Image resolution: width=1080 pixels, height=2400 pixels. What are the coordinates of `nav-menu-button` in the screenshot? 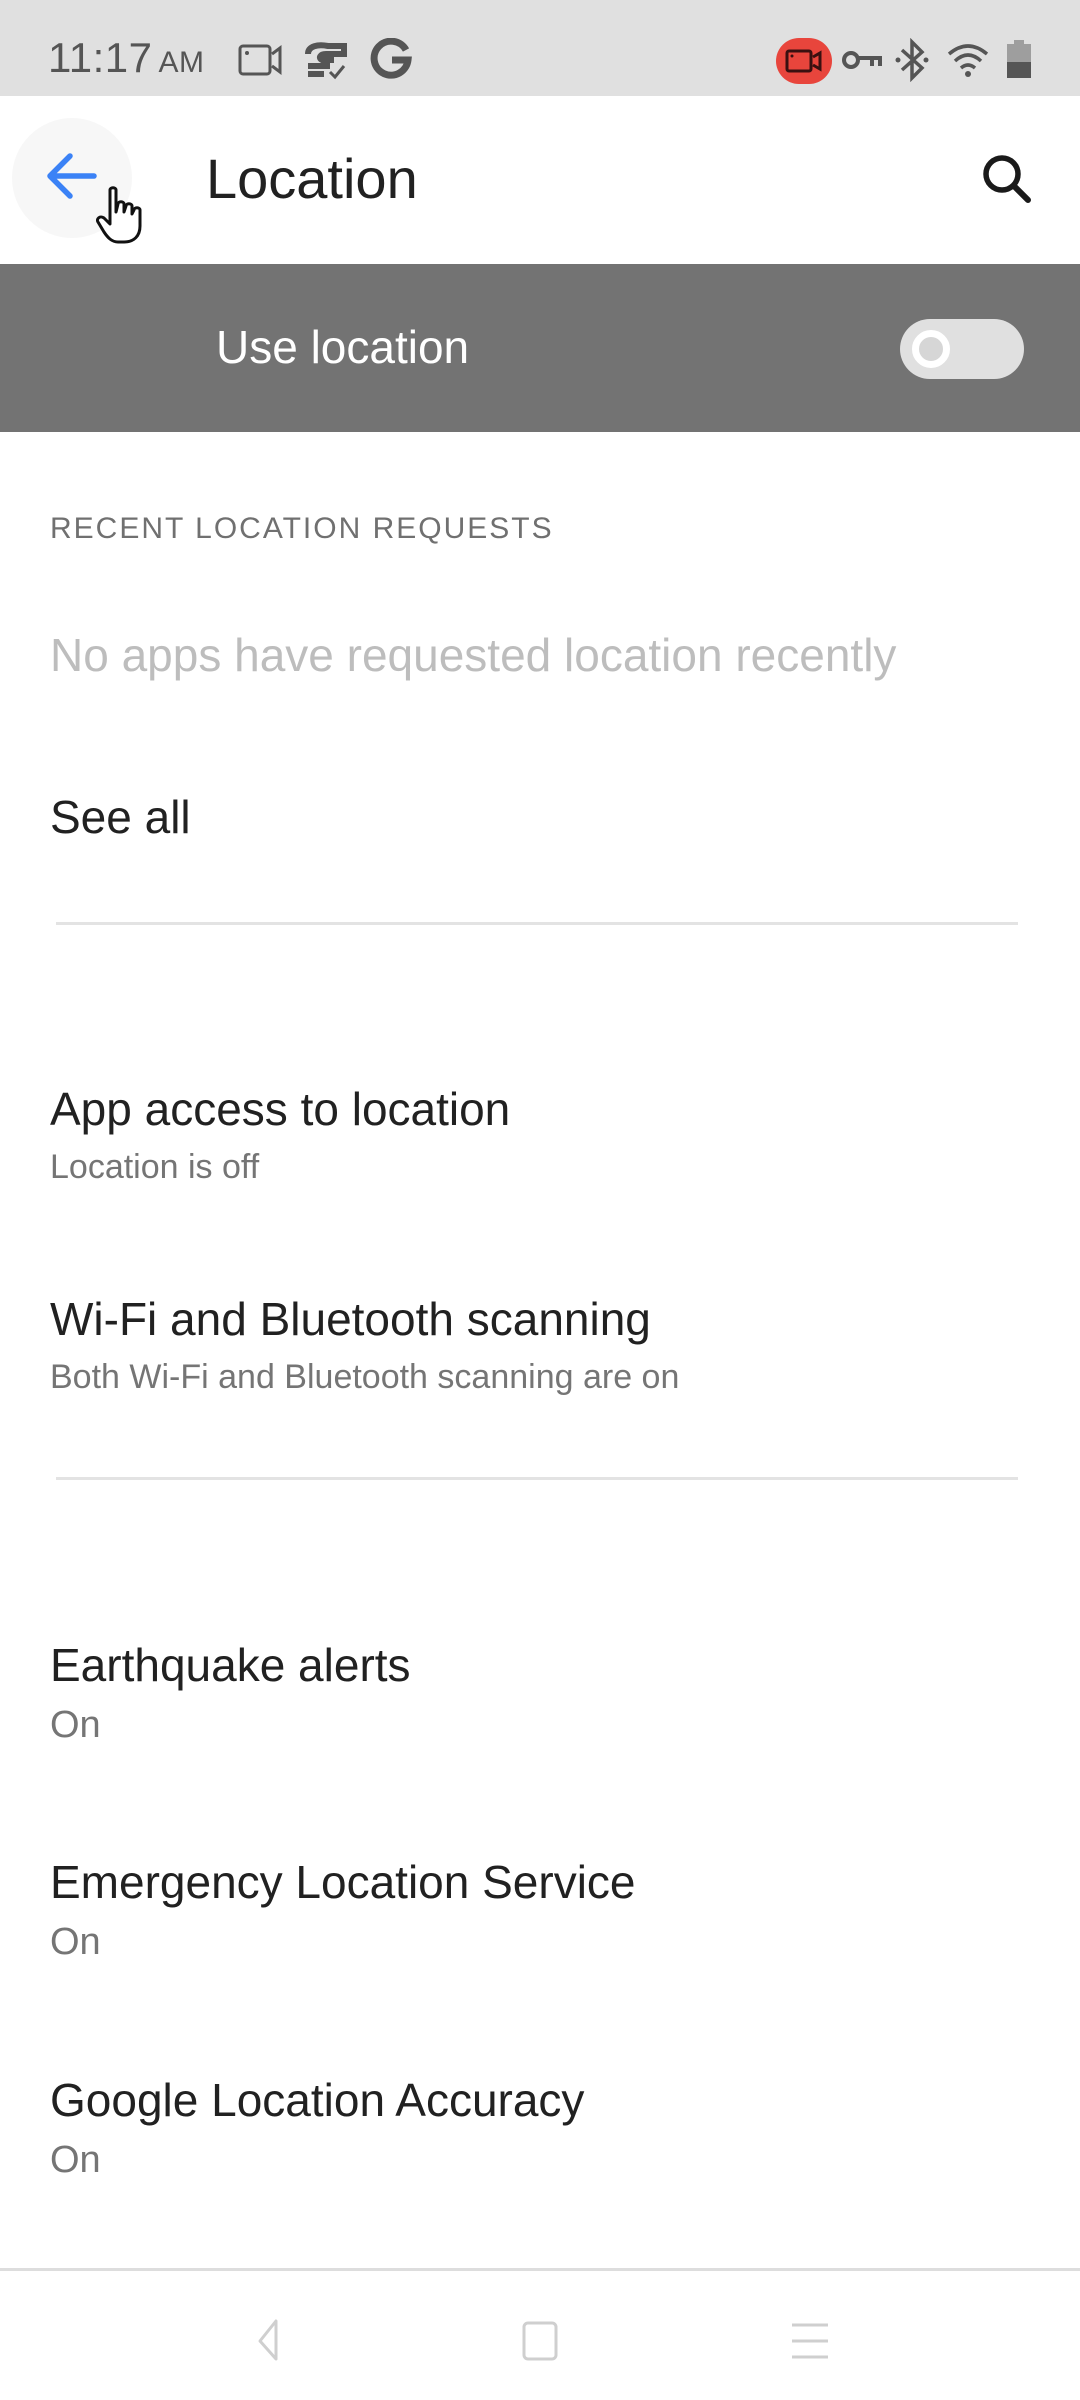 It's located at (810, 2341).